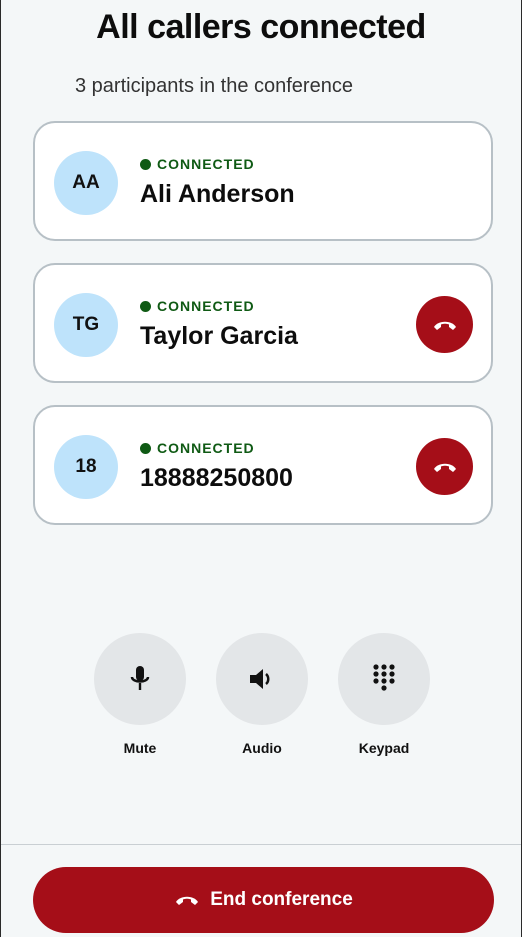 This screenshot has width=522, height=937. I want to click on avatar: AA, so click(86, 183).